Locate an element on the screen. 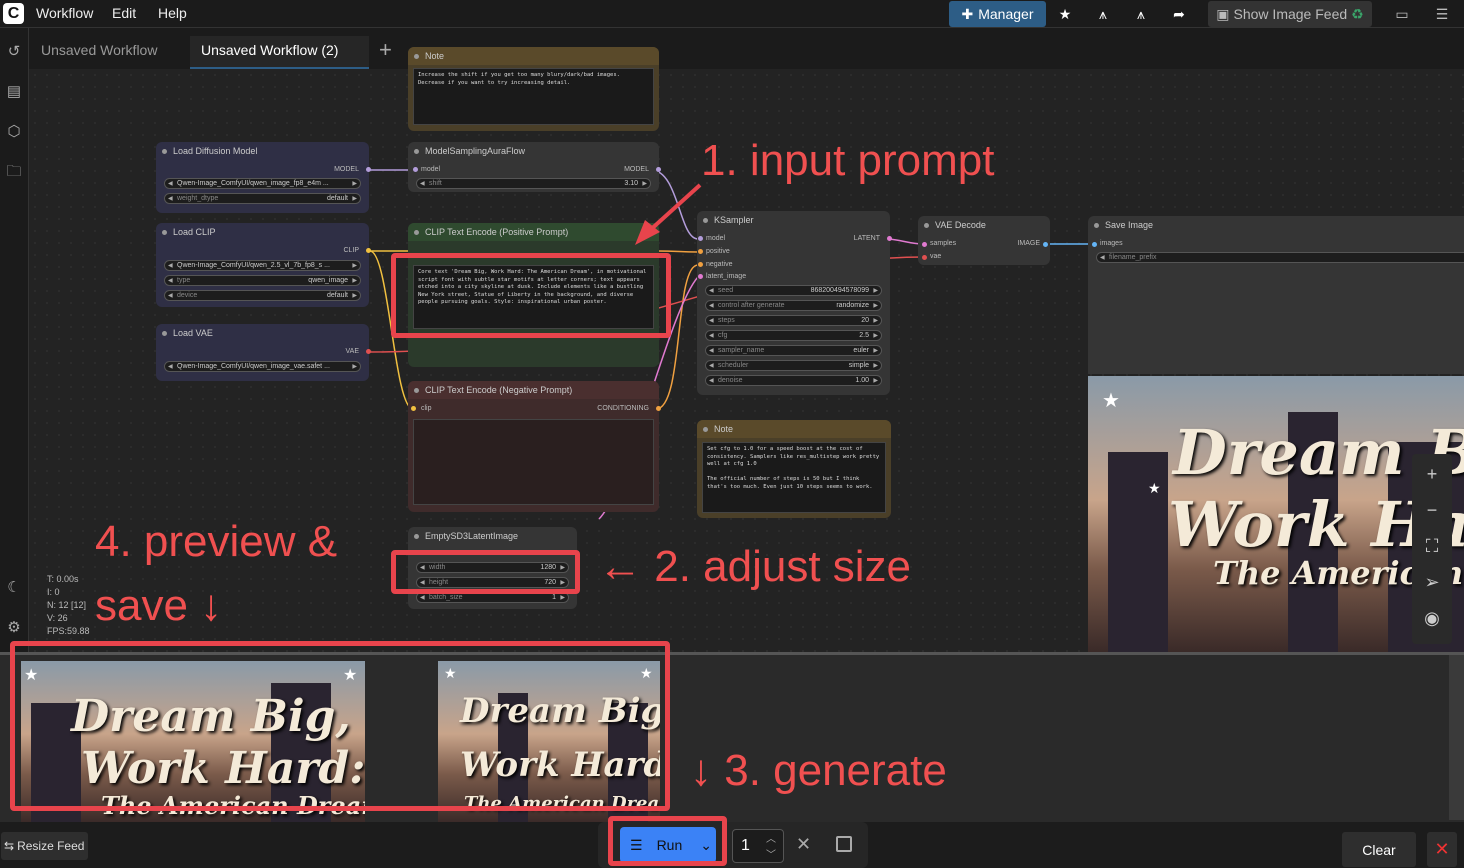 The height and width of the screenshot is (868, 1464). render-stats: T: 0.00s I: 0 N: 12 [12] V: 26 FPS:59.88 is located at coordinates (68, 605).